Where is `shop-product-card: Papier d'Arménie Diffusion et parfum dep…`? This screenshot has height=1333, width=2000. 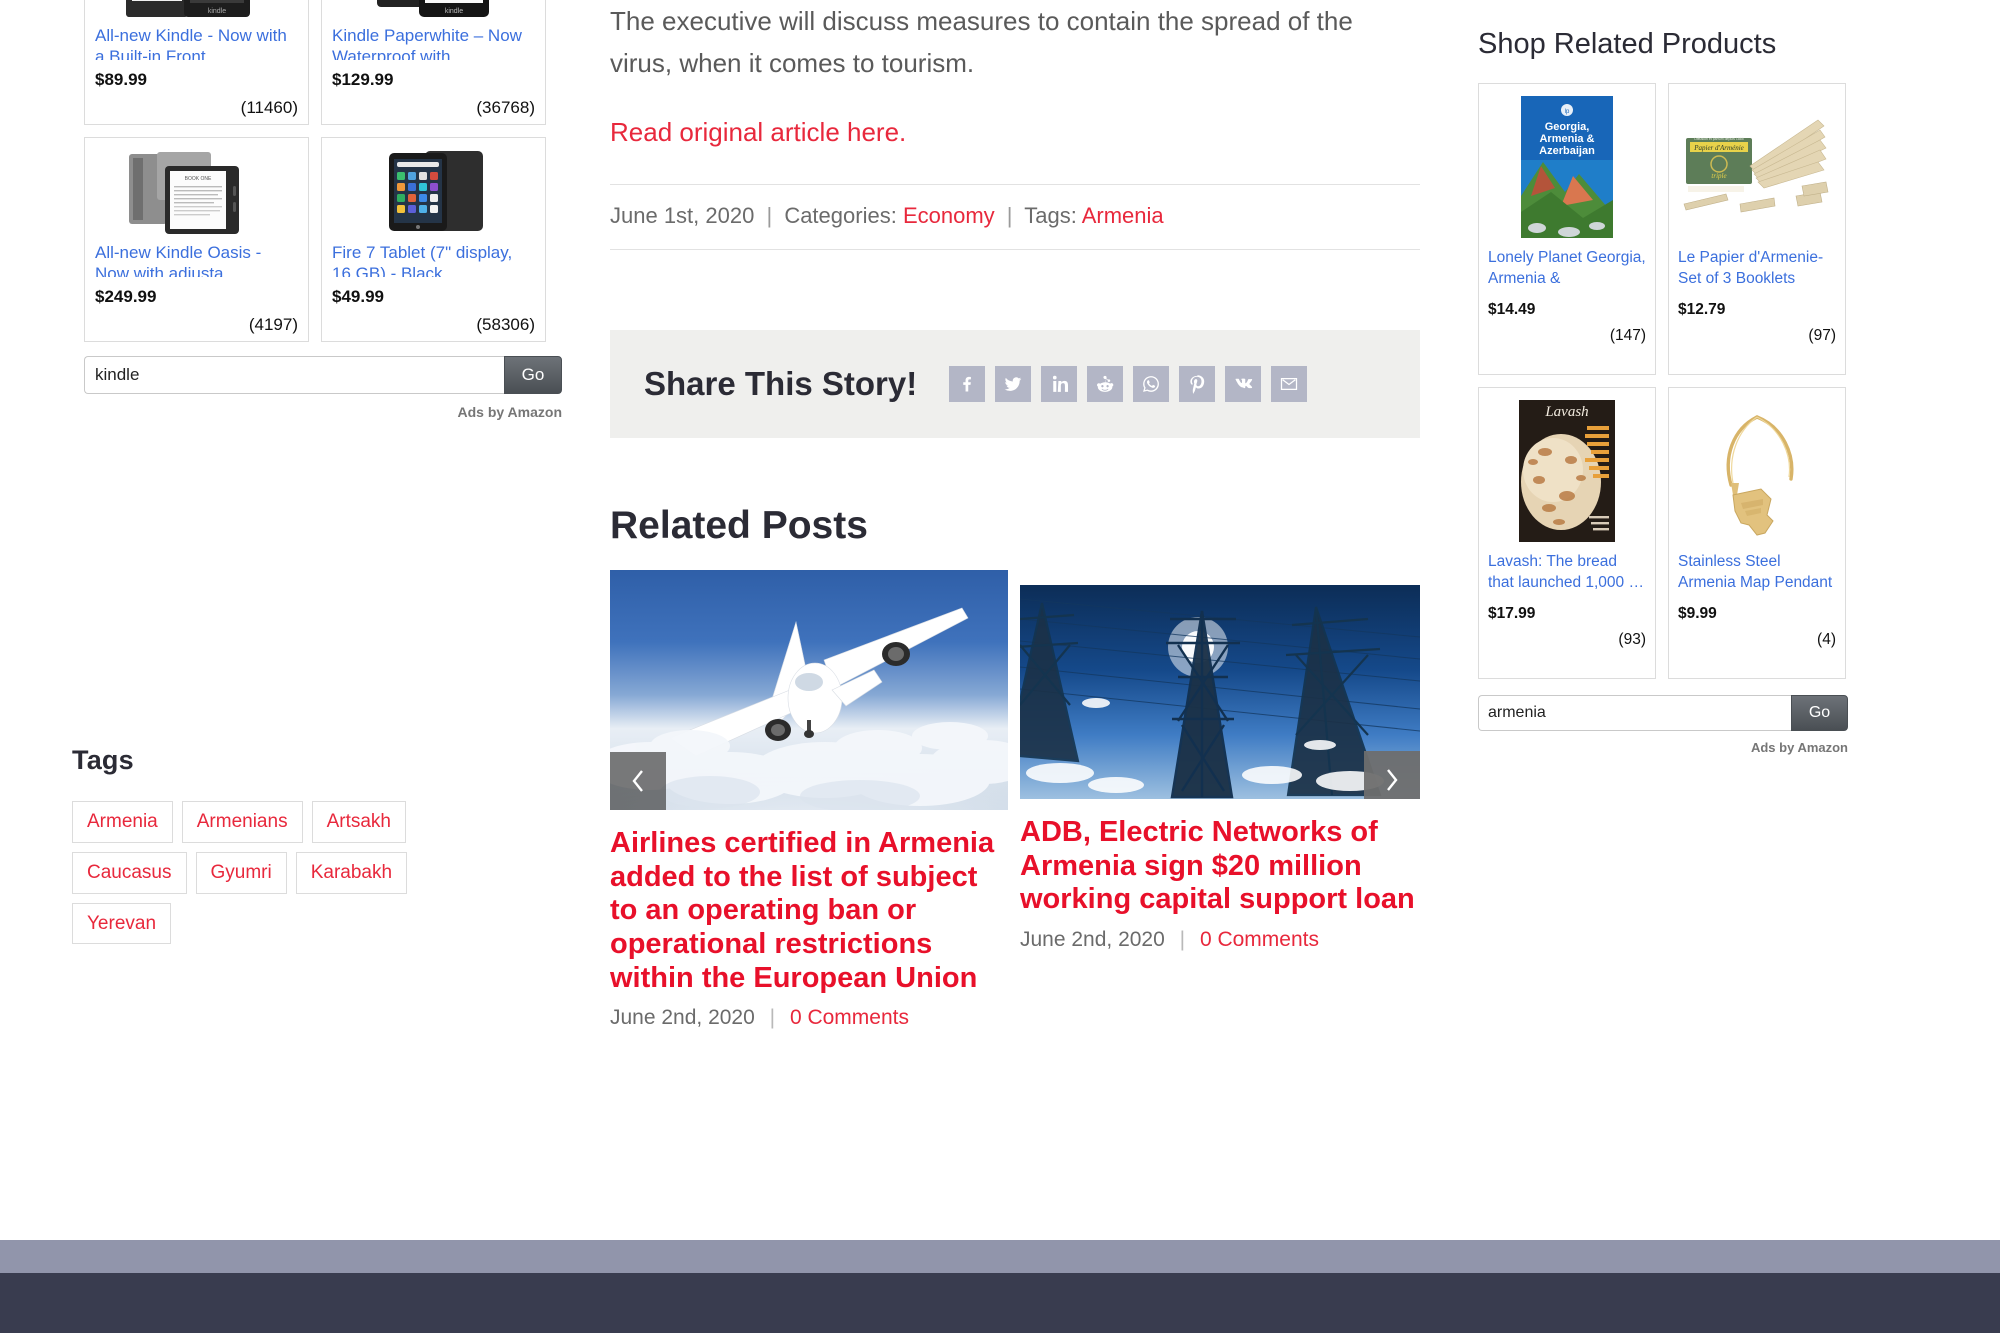
shop-product-card: Papier d'Arménie Diffusion et parfum dep… is located at coordinates (1757, 229).